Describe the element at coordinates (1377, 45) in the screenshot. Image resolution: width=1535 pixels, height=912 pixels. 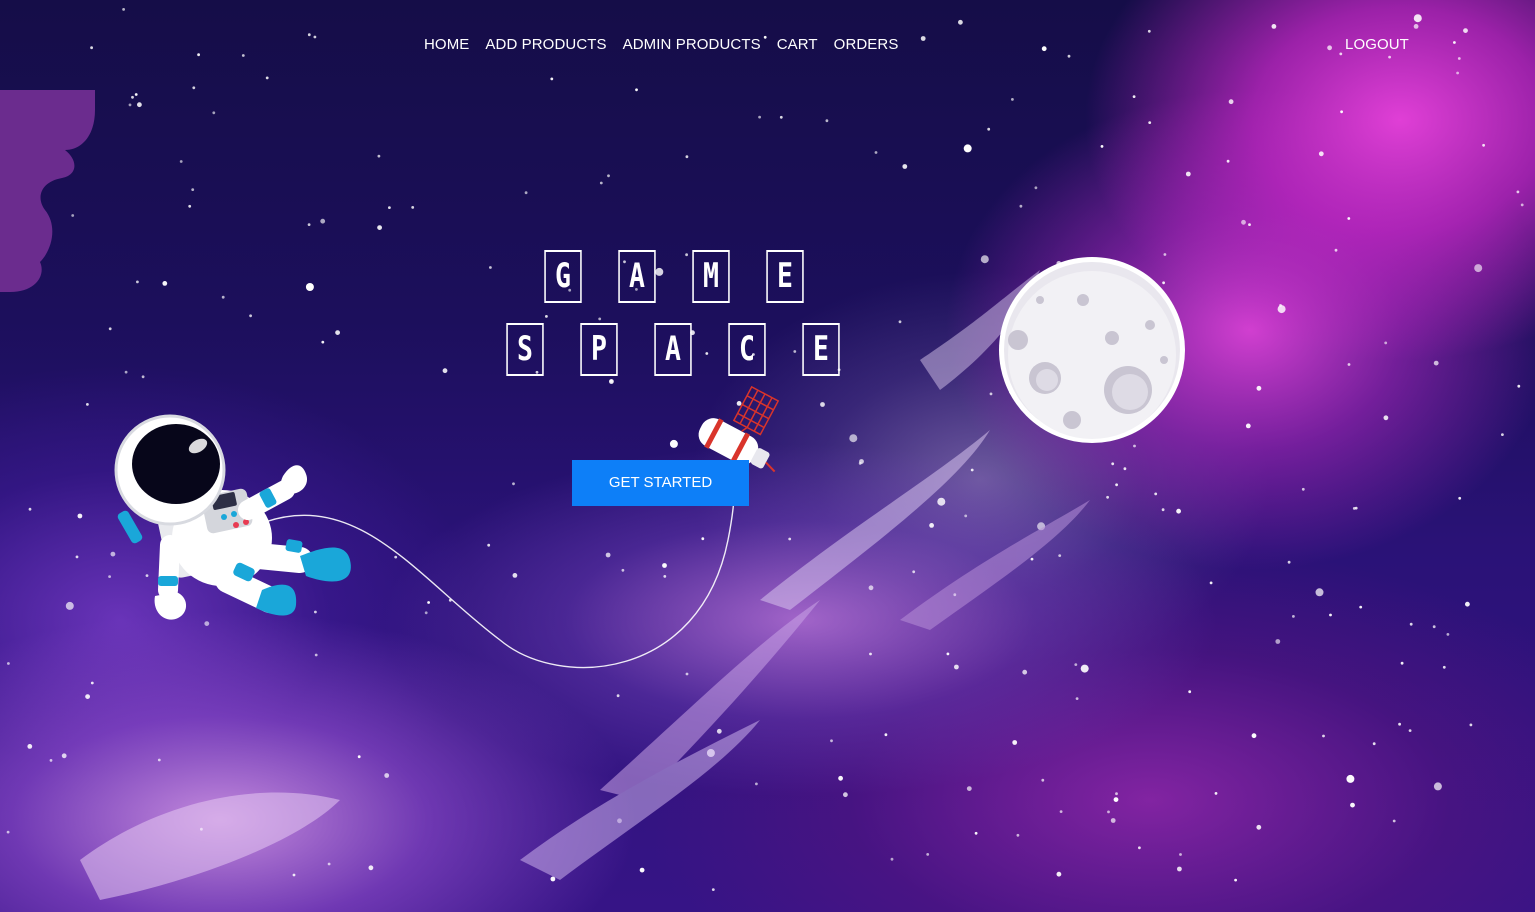
I see `logout-link: LOGOUT` at that location.